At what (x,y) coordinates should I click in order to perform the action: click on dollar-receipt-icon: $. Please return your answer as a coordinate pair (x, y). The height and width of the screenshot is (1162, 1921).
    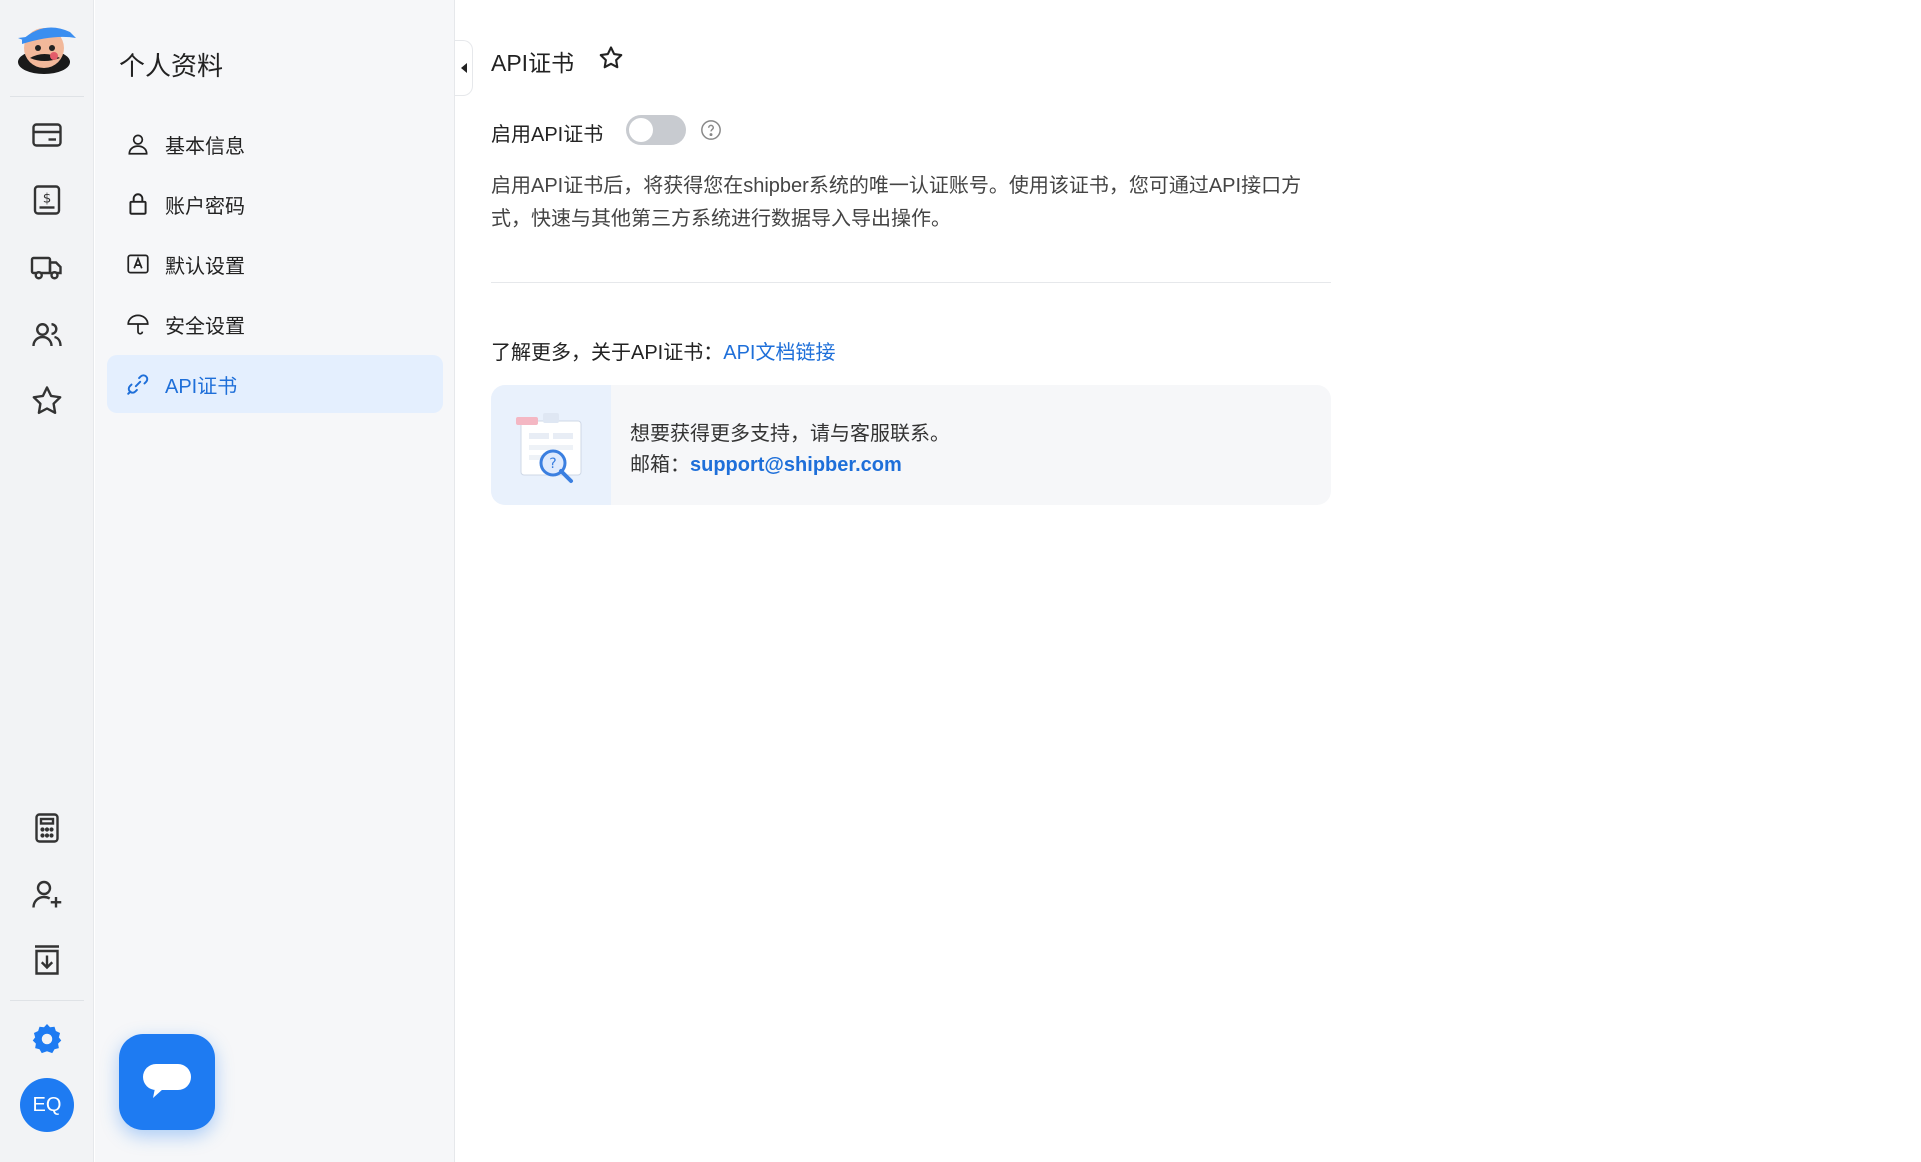
    Looking at the image, I should click on (47, 200).